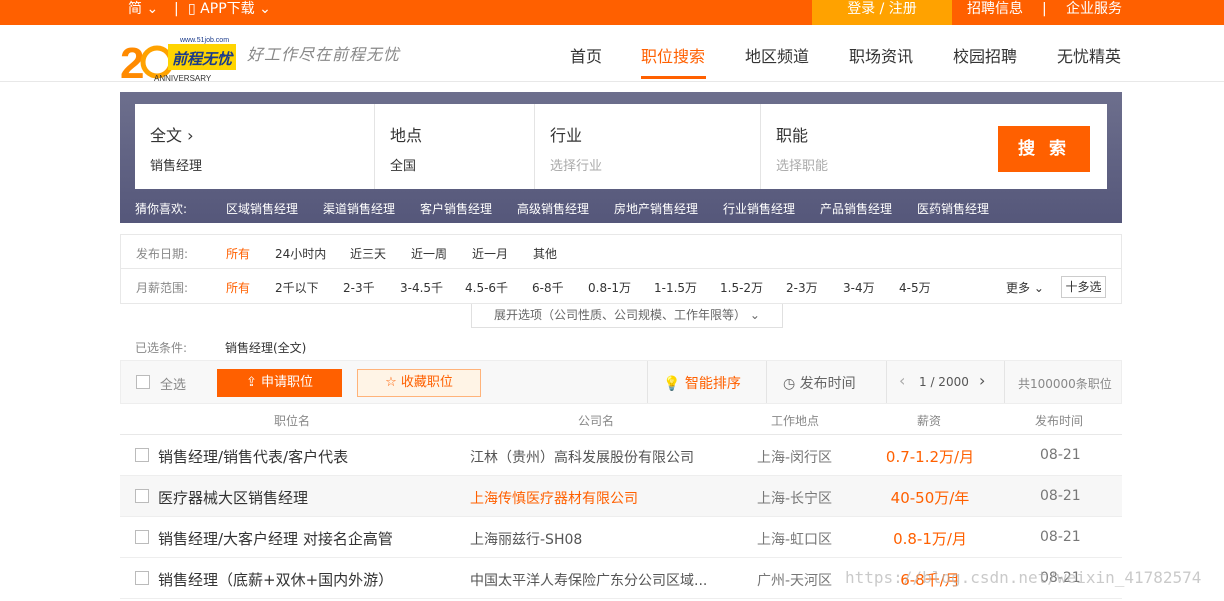 The width and height of the screenshot is (1224, 601). I want to click on expand-options-button: 展开选项（公司性质、公司规模、工作年限等） ⌄, so click(627, 316).